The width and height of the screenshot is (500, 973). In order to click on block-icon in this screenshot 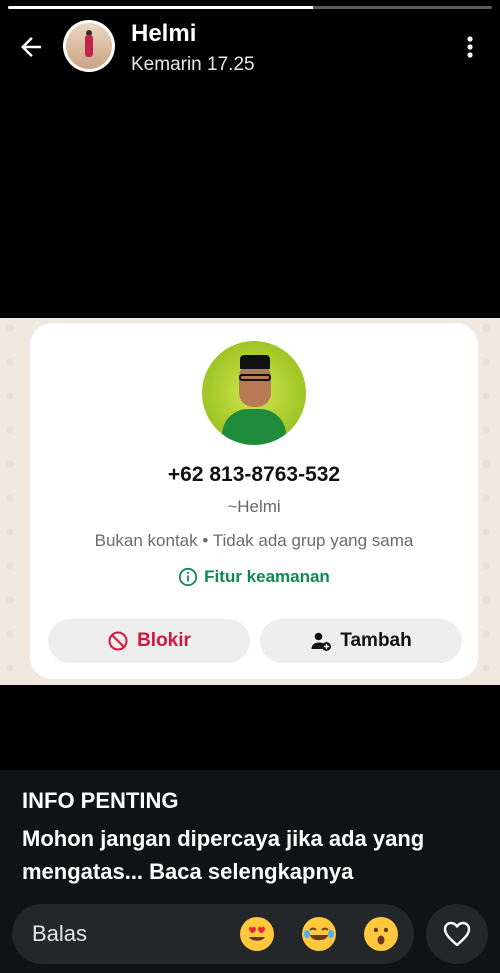, I will do `click(118, 641)`.